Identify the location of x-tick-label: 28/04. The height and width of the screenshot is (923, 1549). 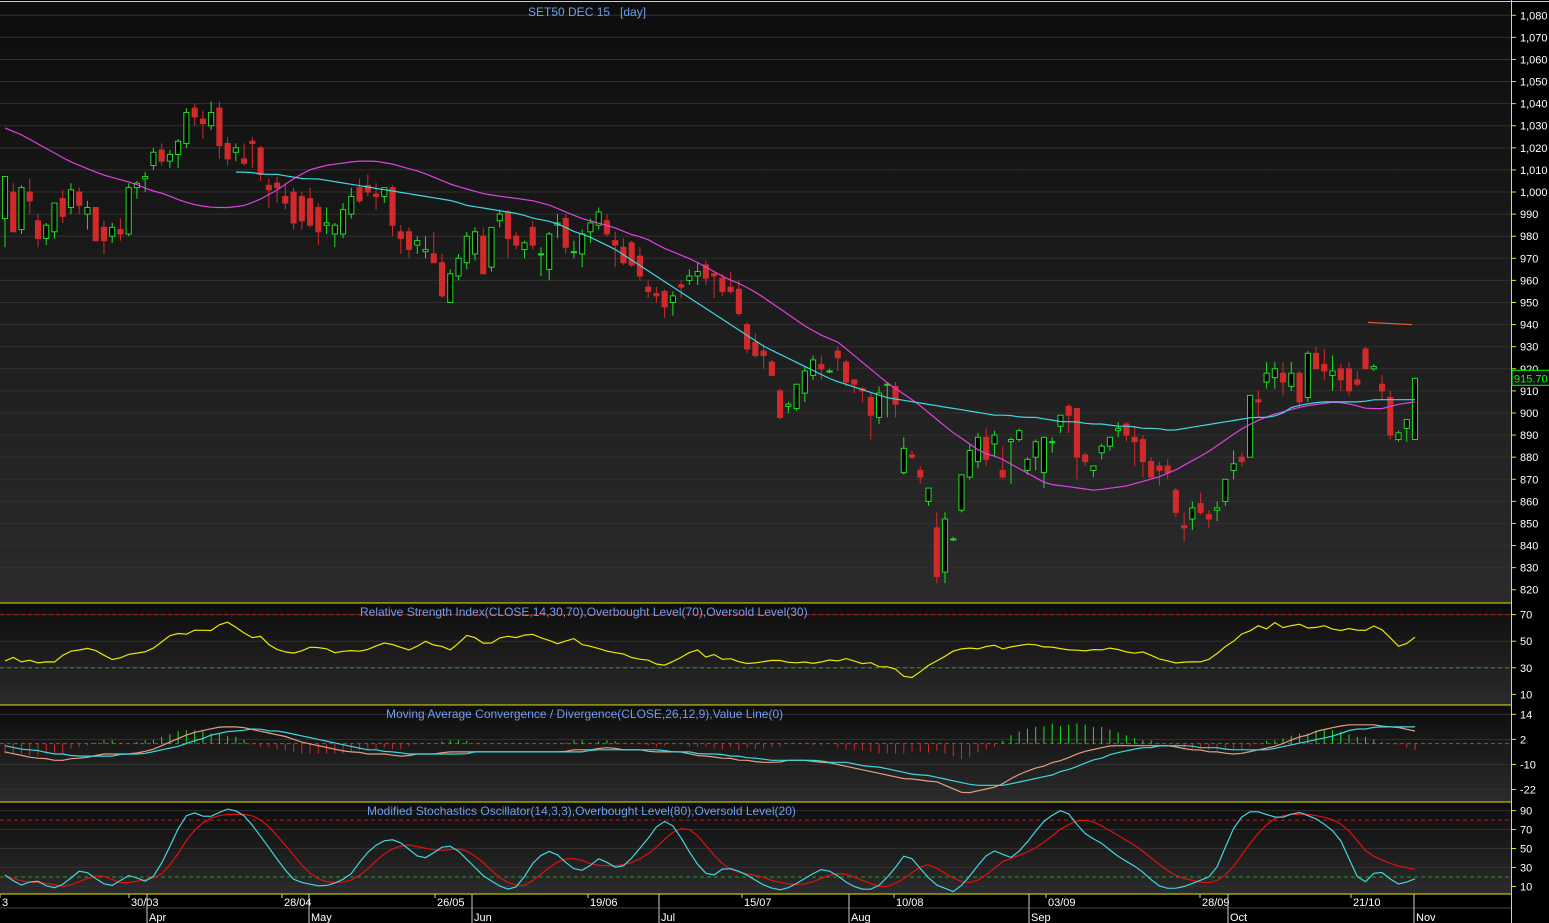
(298, 903).